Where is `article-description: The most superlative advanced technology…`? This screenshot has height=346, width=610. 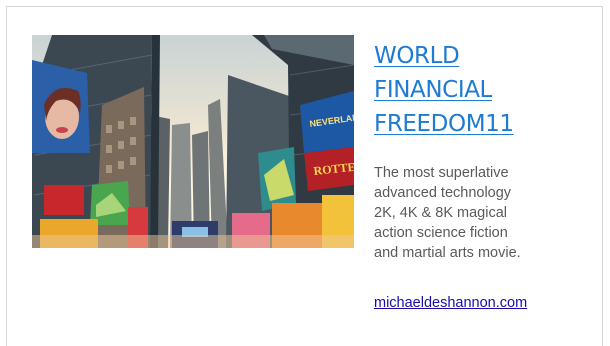
article-description: The most superlative advanced technology… is located at coordinates (447, 213).